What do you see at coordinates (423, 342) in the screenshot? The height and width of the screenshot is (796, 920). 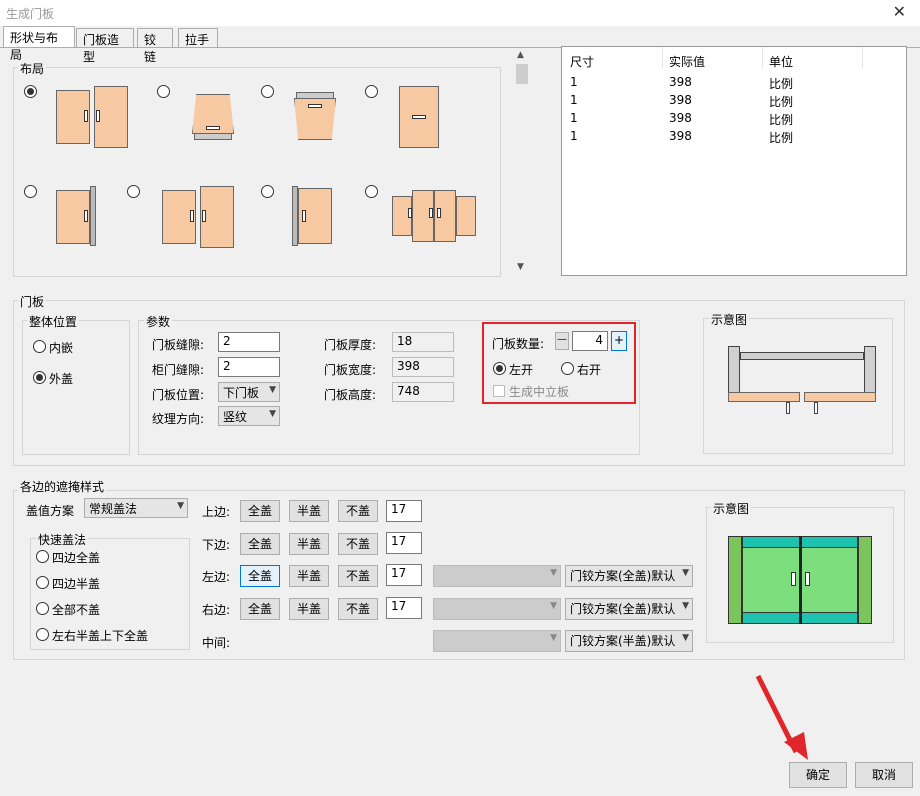 I see `thickness-input: 18` at bounding box center [423, 342].